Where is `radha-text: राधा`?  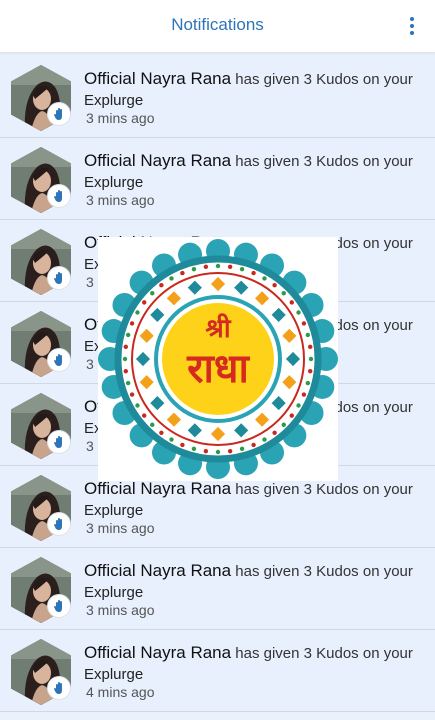
radha-text: राधा is located at coordinates (218, 369).